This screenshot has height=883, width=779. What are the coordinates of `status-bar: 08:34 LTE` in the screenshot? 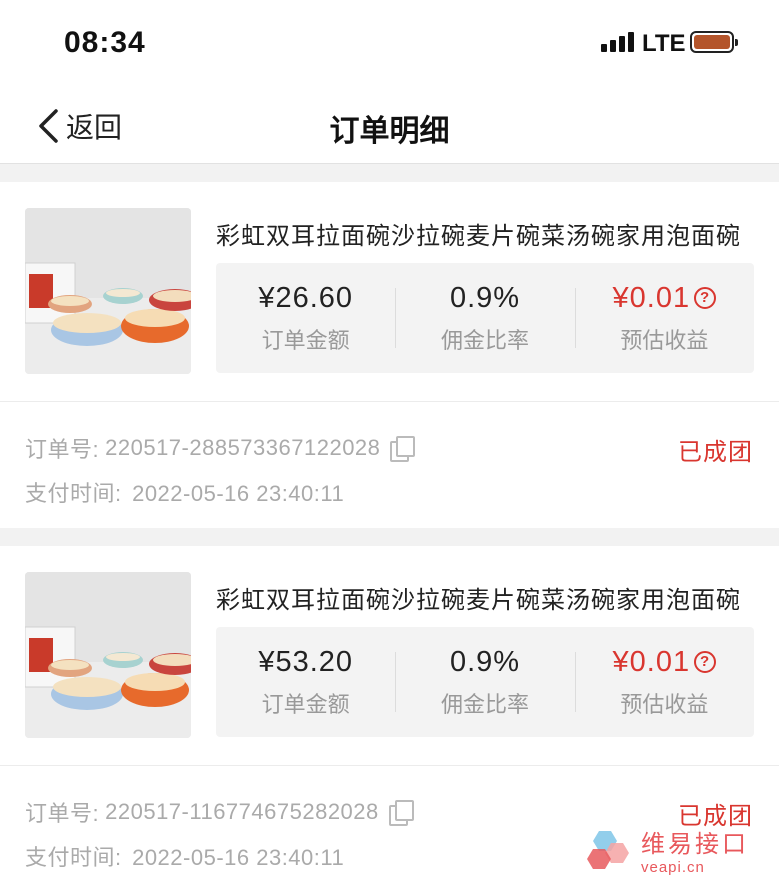 It's located at (389, 44).